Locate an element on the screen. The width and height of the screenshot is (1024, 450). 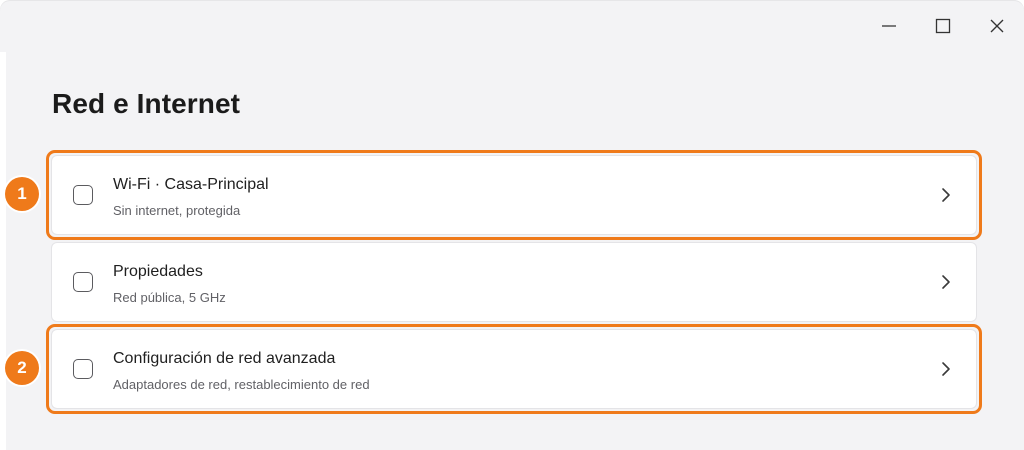
maximize-button is located at coordinates (943, 26).